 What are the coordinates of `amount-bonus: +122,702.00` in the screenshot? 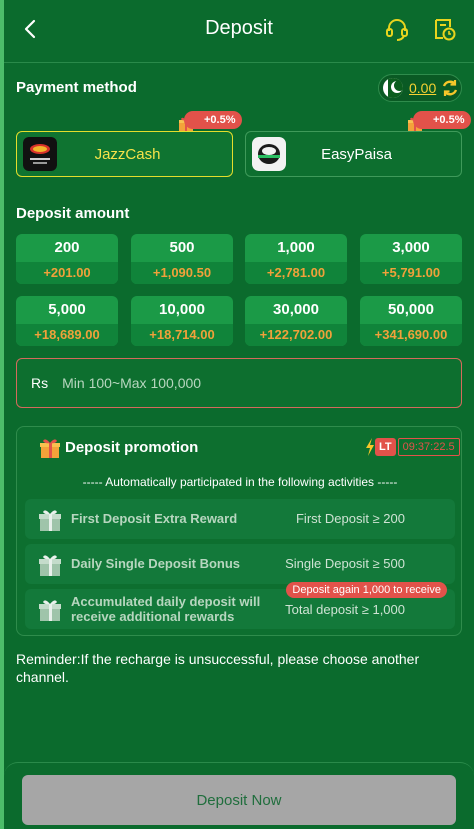 It's located at (296, 335).